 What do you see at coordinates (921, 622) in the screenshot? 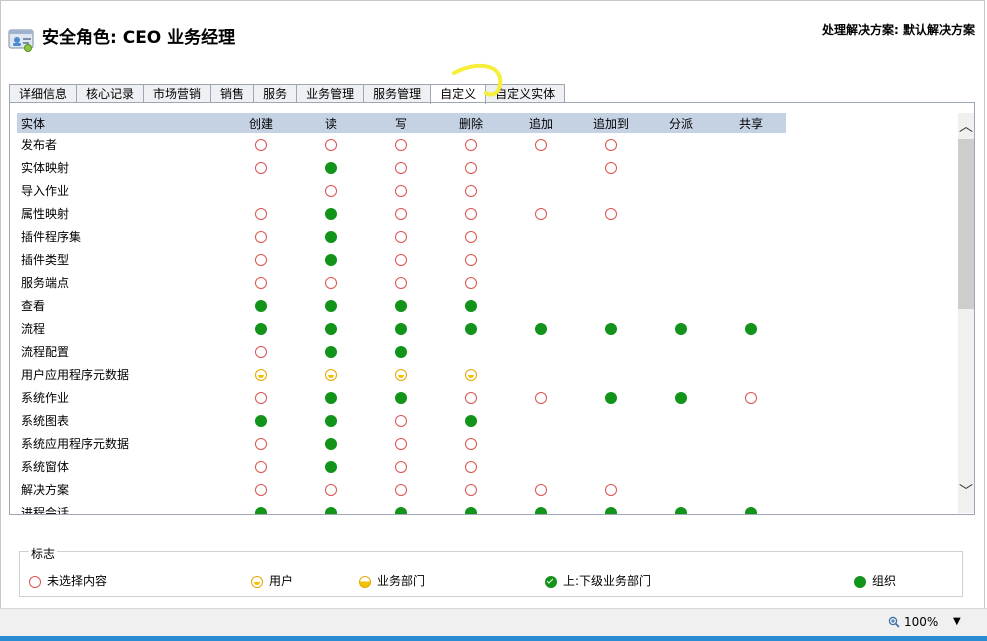
I see `zoom-level: 100%` at bounding box center [921, 622].